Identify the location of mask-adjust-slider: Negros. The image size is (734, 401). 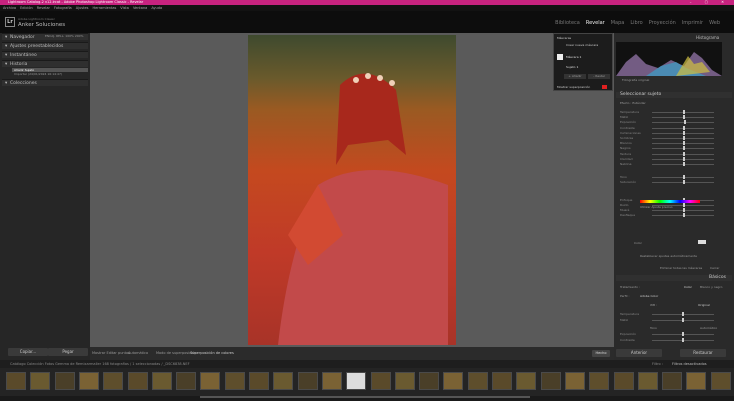
(671, 148).